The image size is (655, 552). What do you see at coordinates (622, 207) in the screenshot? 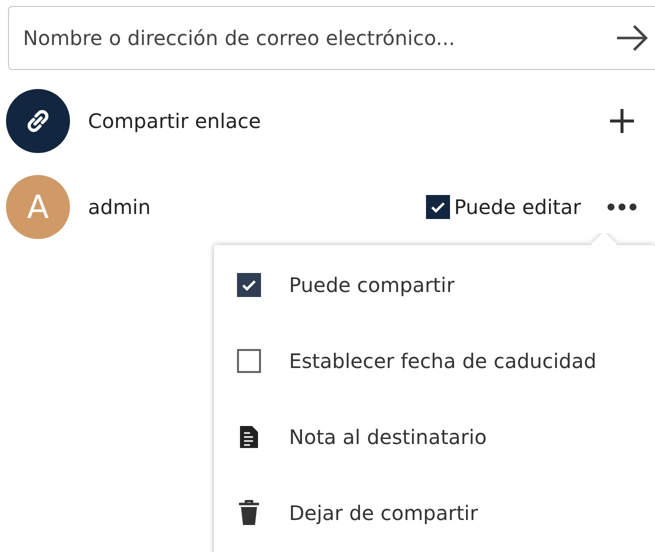
I see `more-icon` at bounding box center [622, 207].